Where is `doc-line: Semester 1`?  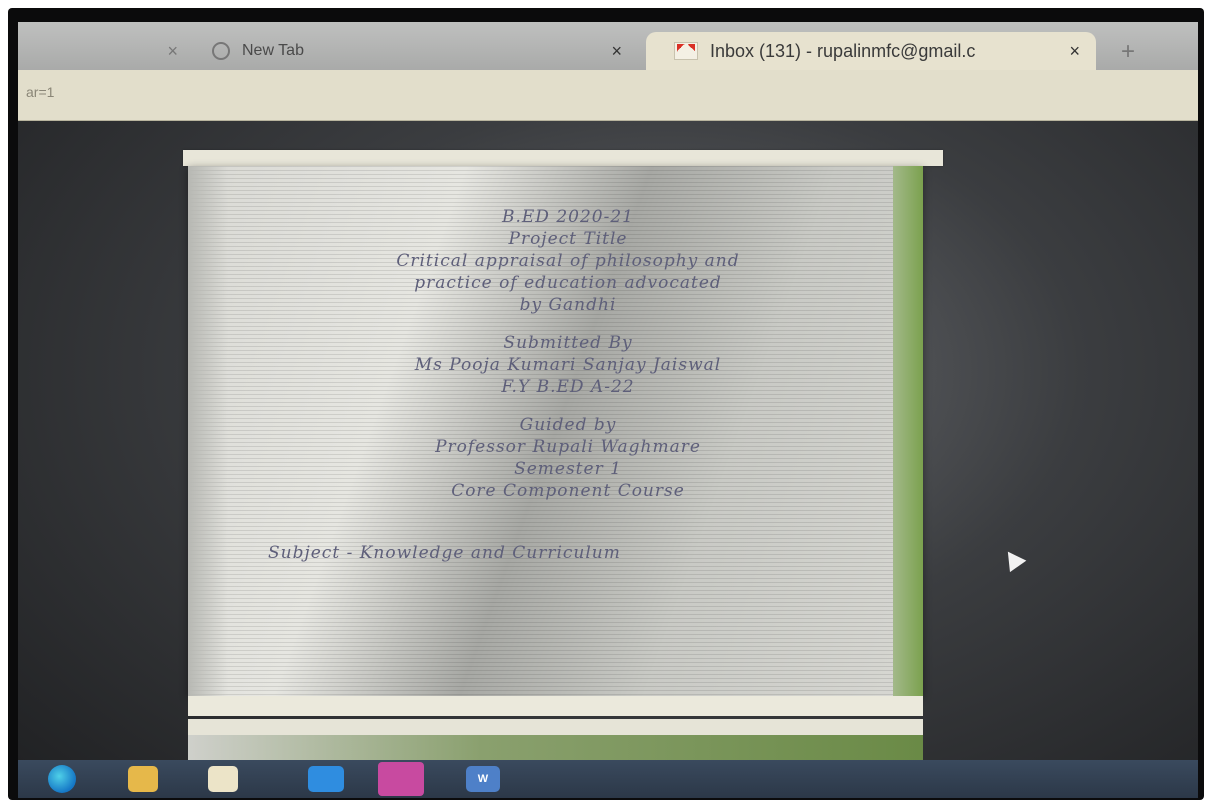 doc-line: Semester 1 is located at coordinates (568, 469).